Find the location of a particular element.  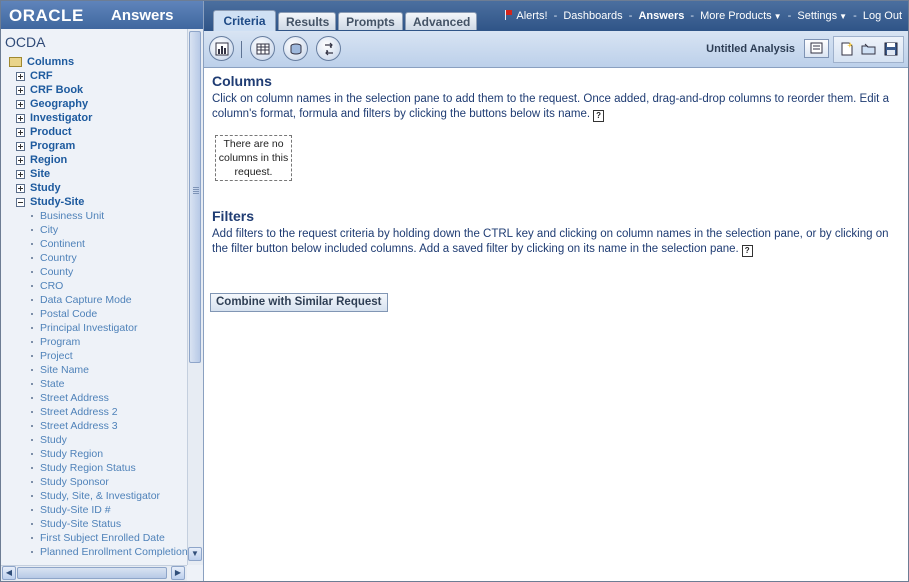

tree-folder-expanded: Study-Site is located at coordinates (50, 202).